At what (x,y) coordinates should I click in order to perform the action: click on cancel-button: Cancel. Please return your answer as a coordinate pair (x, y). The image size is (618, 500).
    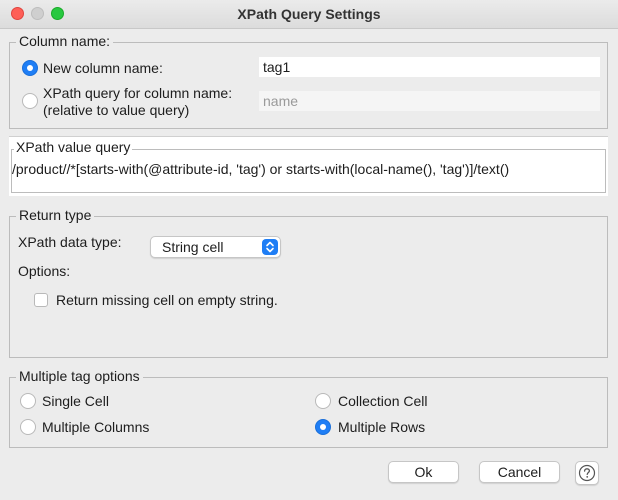
    Looking at the image, I should click on (519, 472).